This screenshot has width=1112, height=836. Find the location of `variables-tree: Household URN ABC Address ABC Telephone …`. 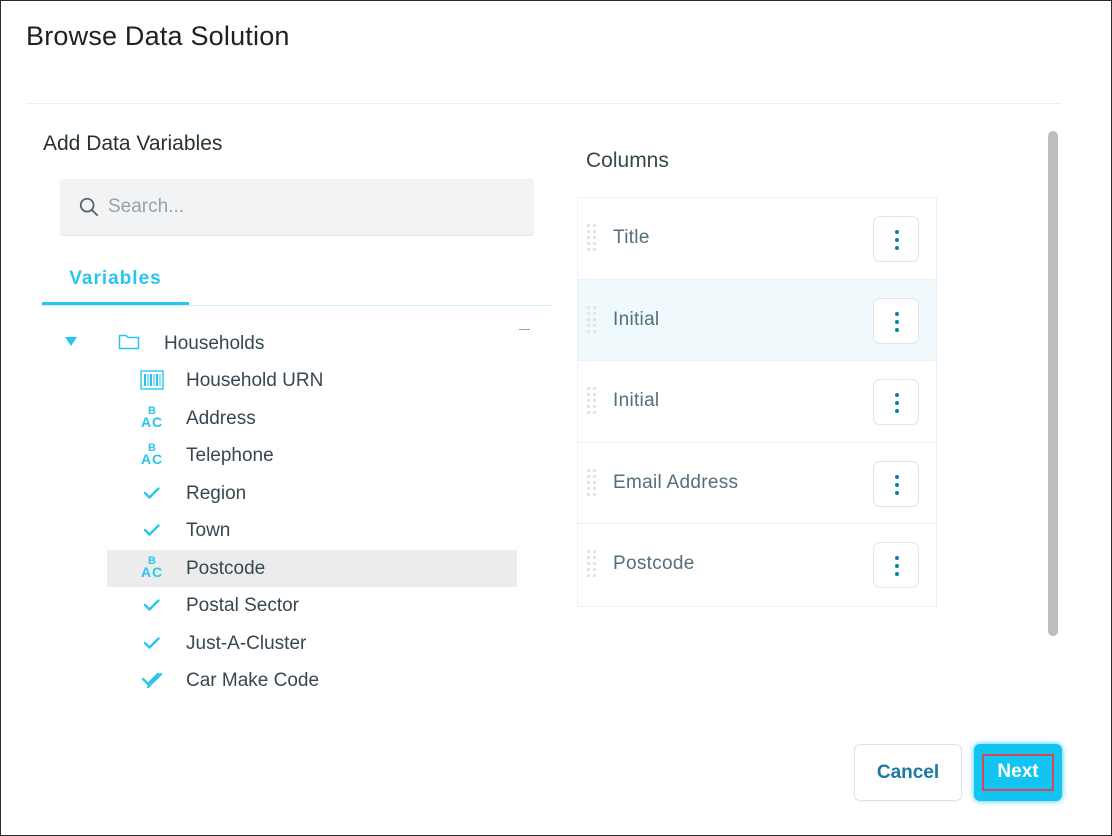

variables-tree: Household URN ABC Address ABC Telephone … is located at coordinates (312, 531).